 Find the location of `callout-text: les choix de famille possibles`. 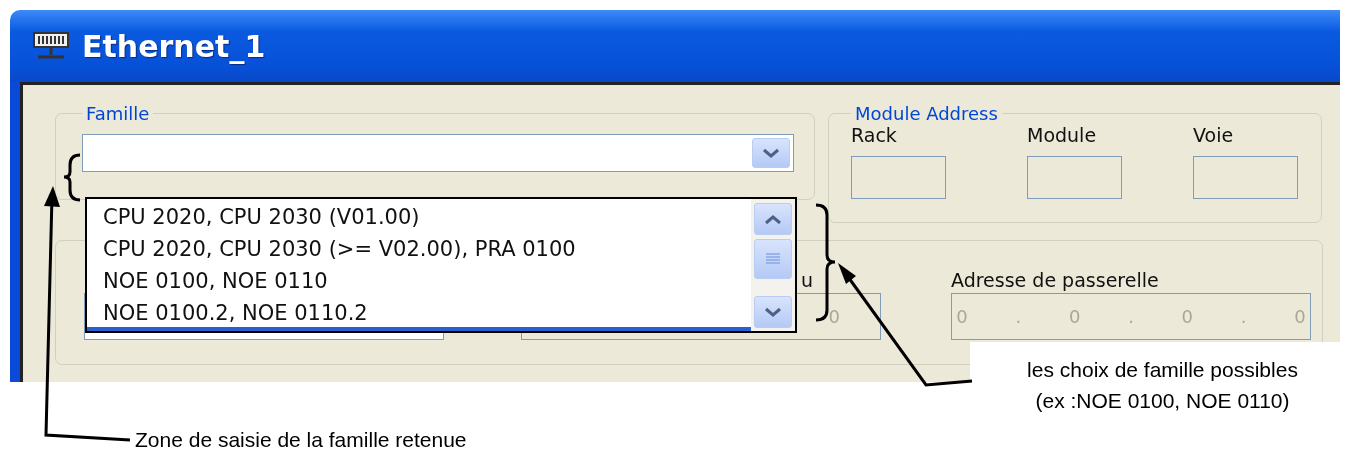

callout-text: les choix de famille possibles is located at coordinates (1162, 370).